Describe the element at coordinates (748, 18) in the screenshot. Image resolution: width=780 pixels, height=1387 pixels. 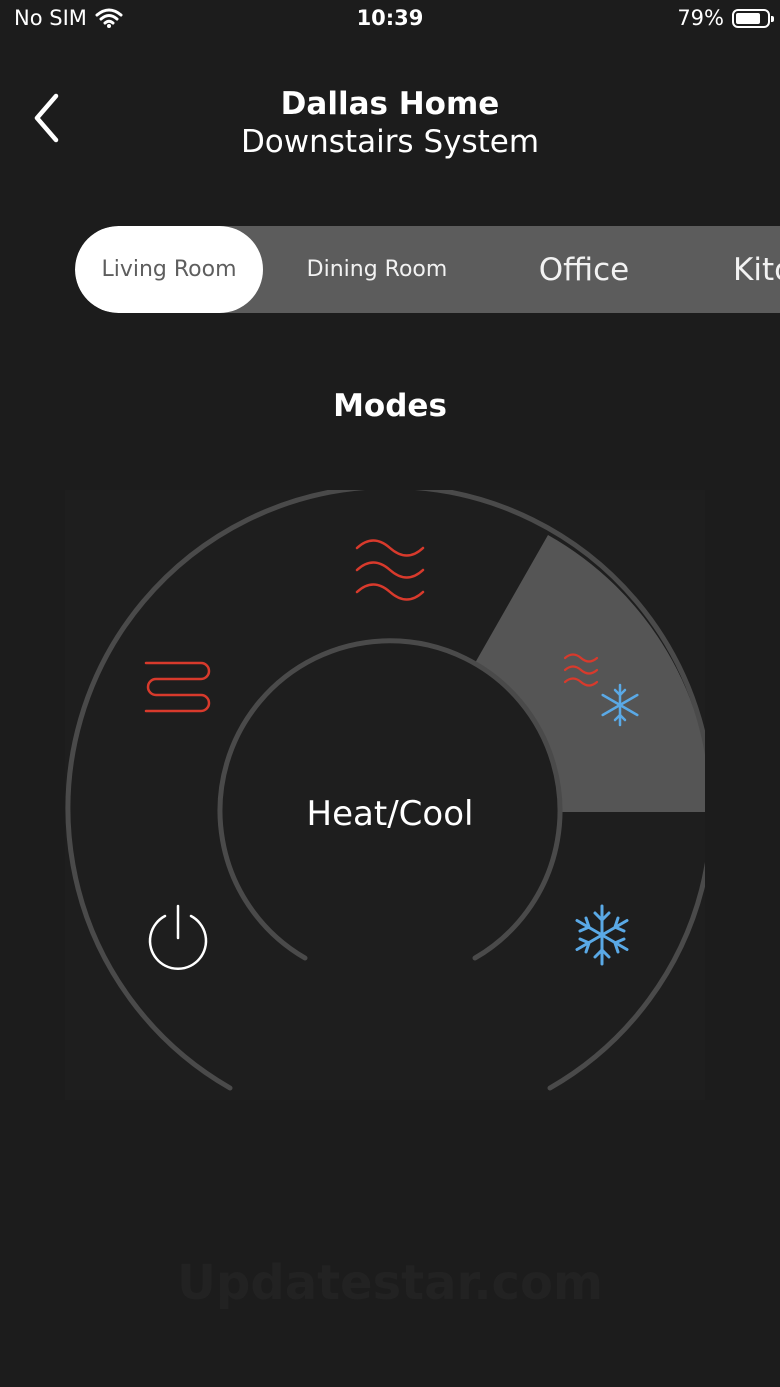
I see `battery-fill` at that location.